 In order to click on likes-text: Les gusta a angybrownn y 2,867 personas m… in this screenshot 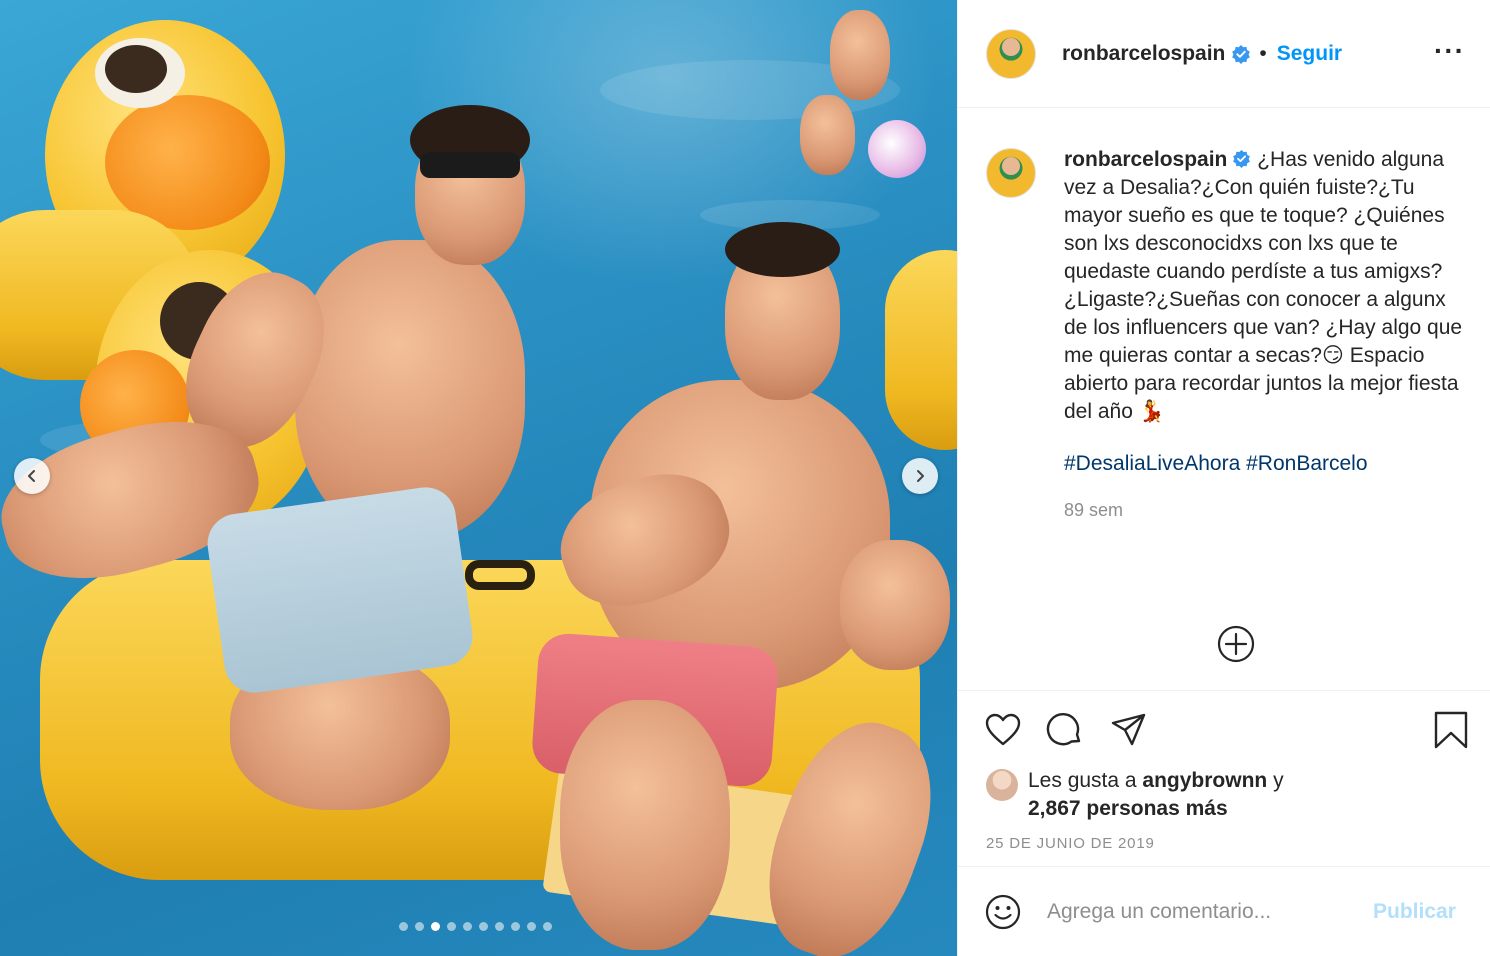, I will do `click(1156, 795)`.